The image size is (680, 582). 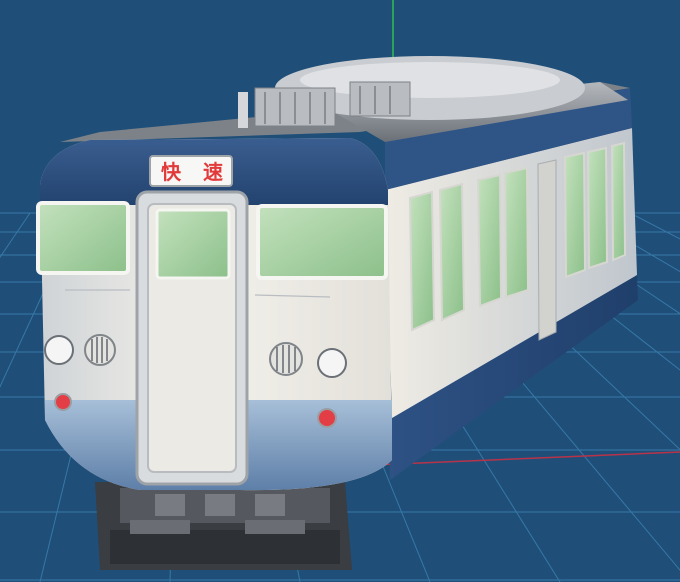 What do you see at coordinates (83, 238) in the screenshot?
I see `front-window-left` at bounding box center [83, 238].